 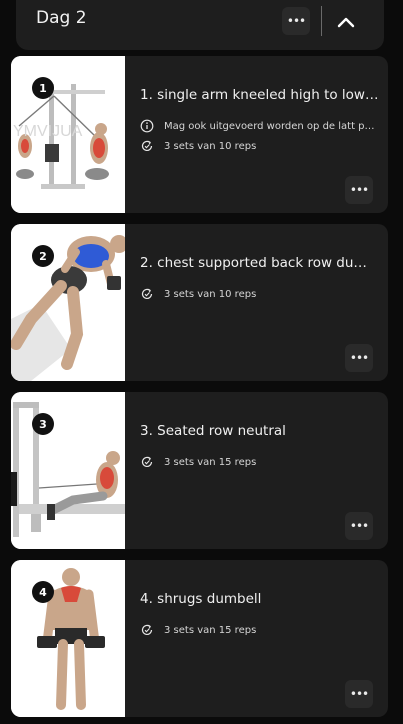 What do you see at coordinates (43, 592) in the screenshot?
I see `exercise-number-badge: 4` at bounding box center [43, 592].